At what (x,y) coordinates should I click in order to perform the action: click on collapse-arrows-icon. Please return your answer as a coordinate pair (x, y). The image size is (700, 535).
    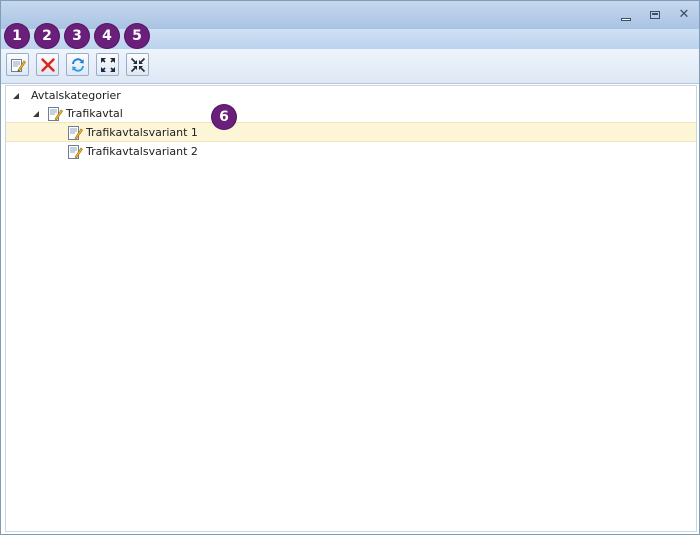
    Looking at the image, I should click on (137, 64).